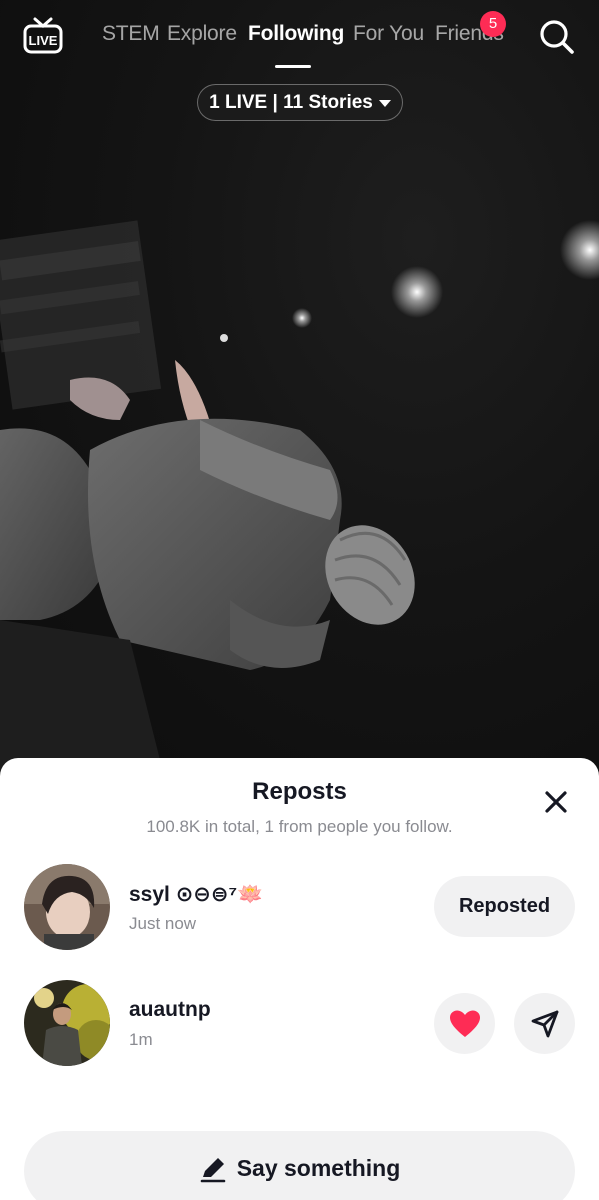 The image size is (599, 1200). Describe the element at coordinates (299, 791) in the screenshot. I see `sheet-title: Reposts` at that location.